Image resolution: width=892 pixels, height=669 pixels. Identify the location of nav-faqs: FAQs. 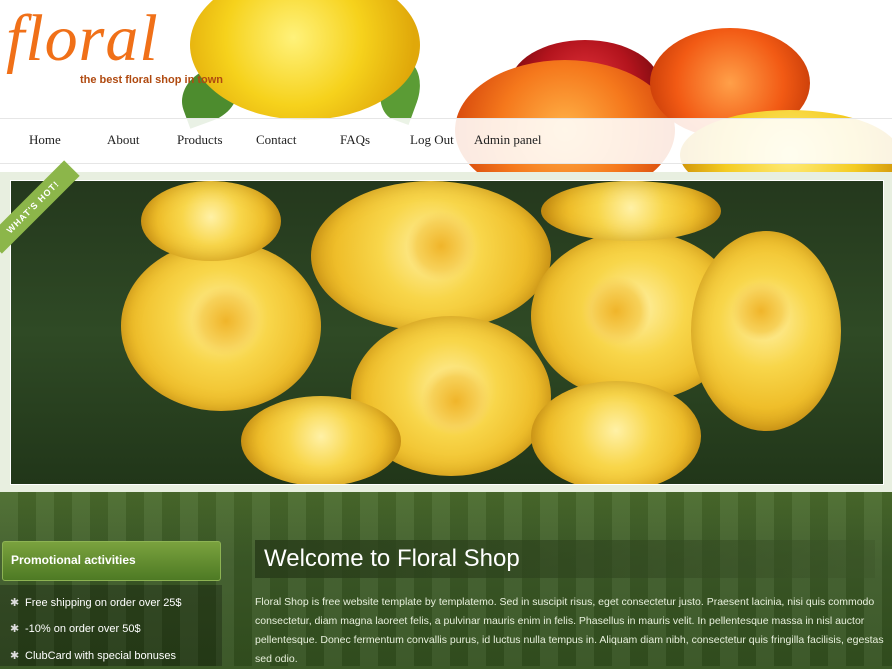
(355, 140).